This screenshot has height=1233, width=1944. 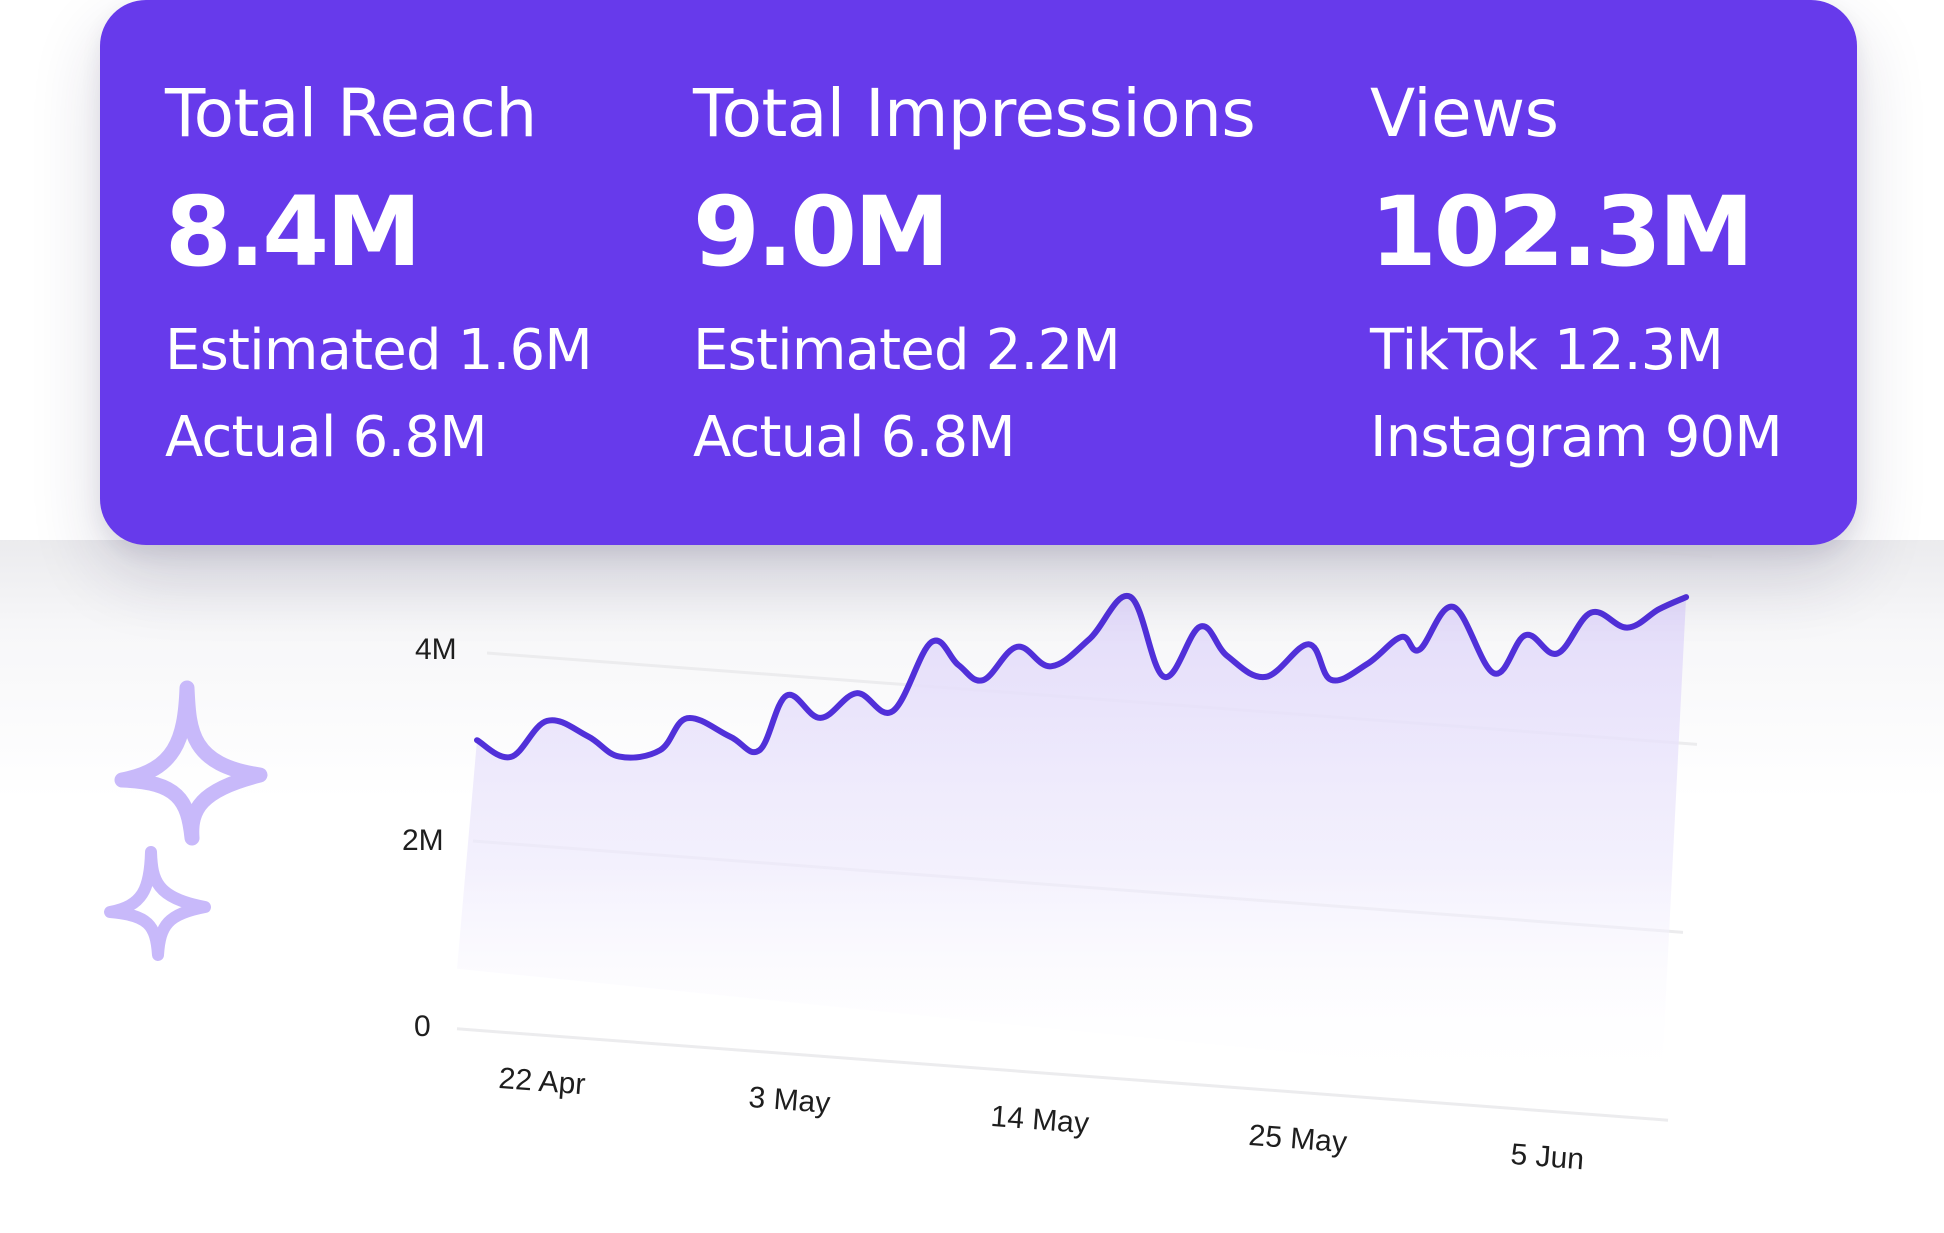 What do you see at coordinates (1547, 1157) in the screenshot?
I see `x-tick-label: 5 Jun` at bounding box center [1547, 1157].